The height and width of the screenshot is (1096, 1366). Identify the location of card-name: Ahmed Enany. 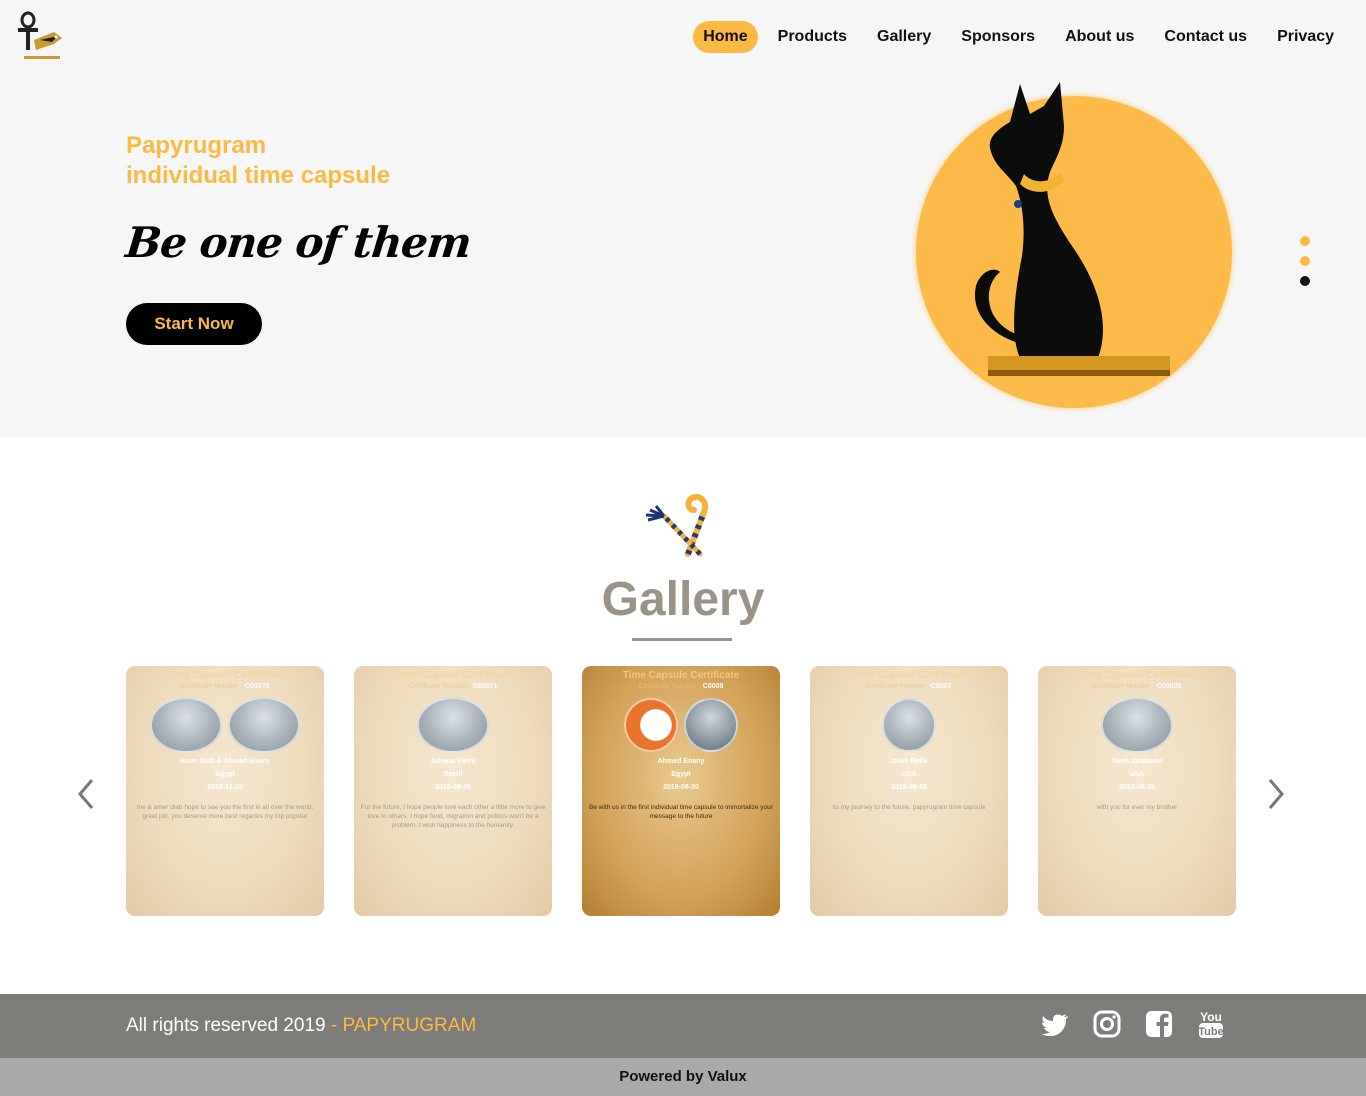
(681, 761).